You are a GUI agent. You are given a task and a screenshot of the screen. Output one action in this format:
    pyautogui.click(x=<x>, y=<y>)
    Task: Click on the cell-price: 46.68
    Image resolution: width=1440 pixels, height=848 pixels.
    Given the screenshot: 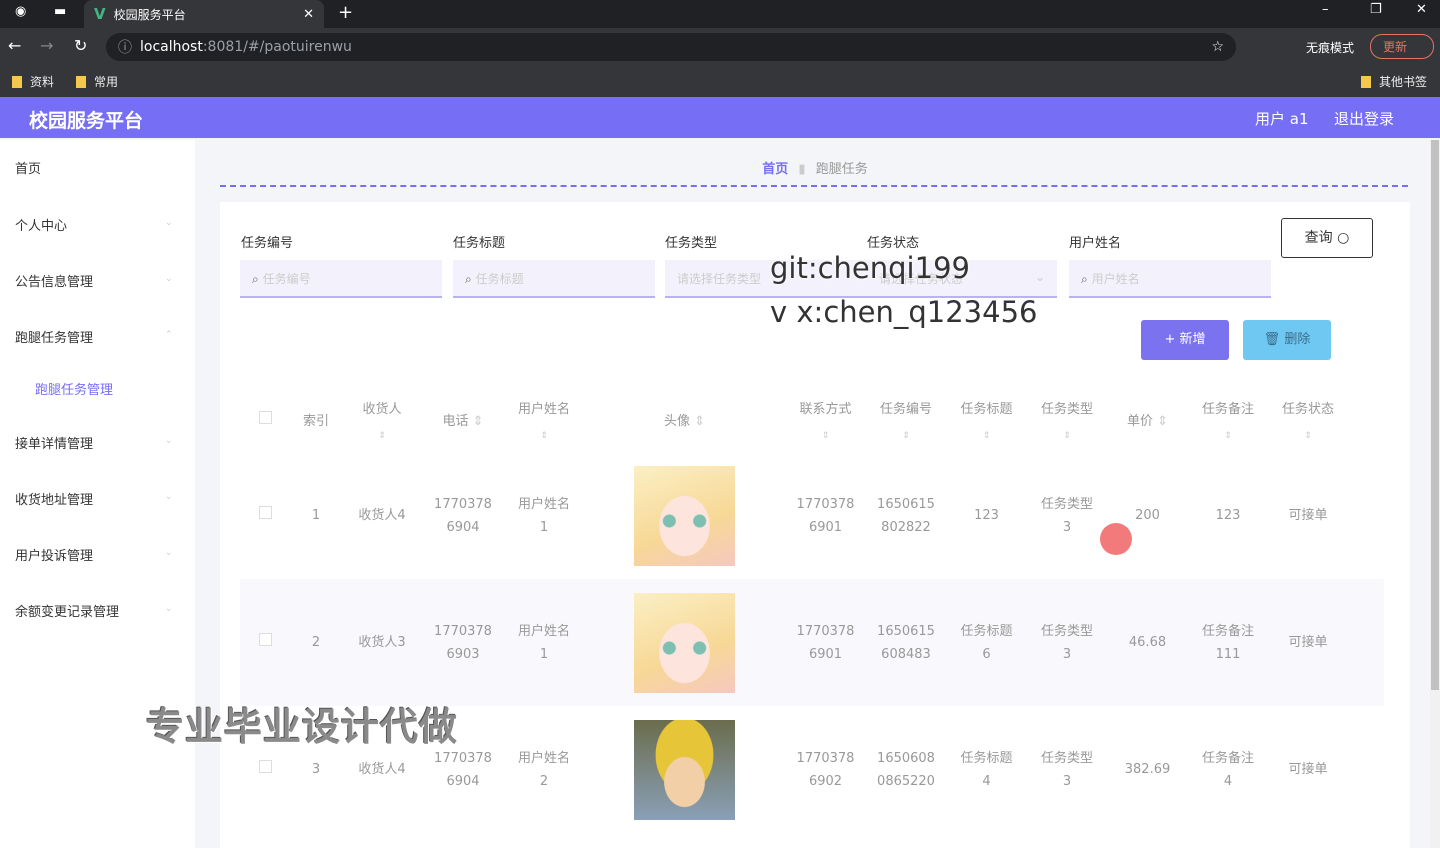 What is the action you would take?
    pyautogui.click(x=1147, y=642)
    